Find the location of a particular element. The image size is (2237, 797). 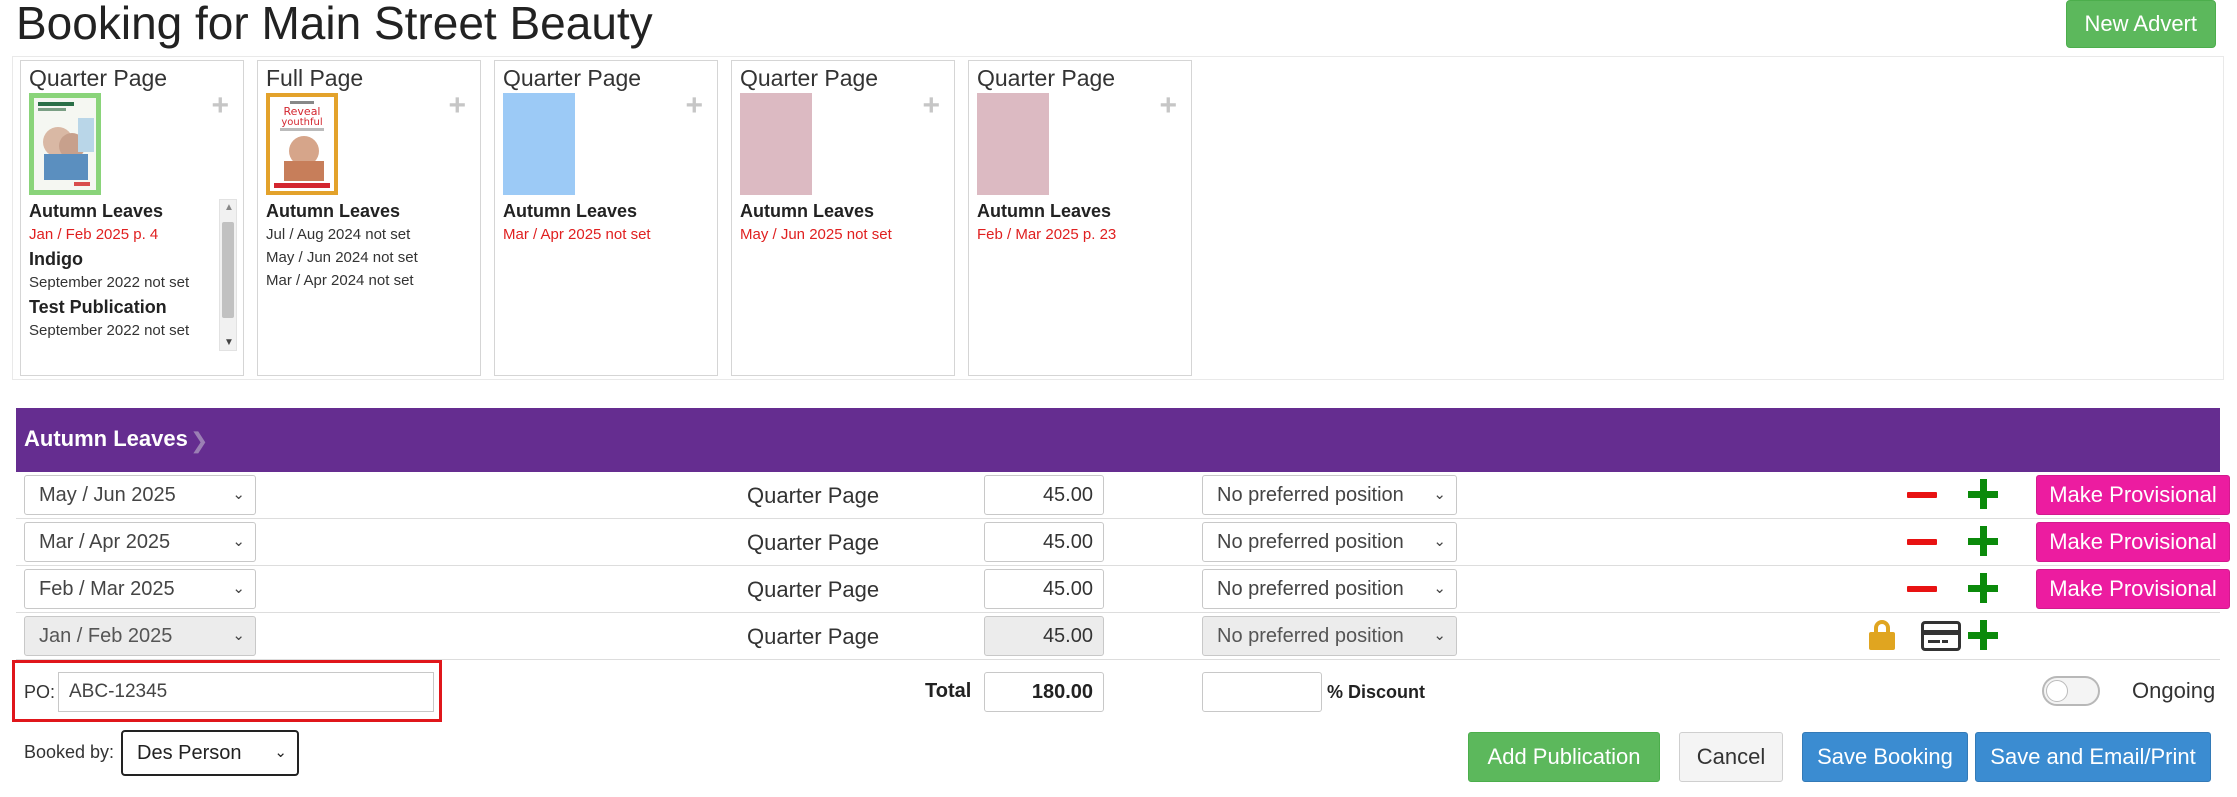

scrollbar: ▲ ▼ is located at coordinates (228, 275).